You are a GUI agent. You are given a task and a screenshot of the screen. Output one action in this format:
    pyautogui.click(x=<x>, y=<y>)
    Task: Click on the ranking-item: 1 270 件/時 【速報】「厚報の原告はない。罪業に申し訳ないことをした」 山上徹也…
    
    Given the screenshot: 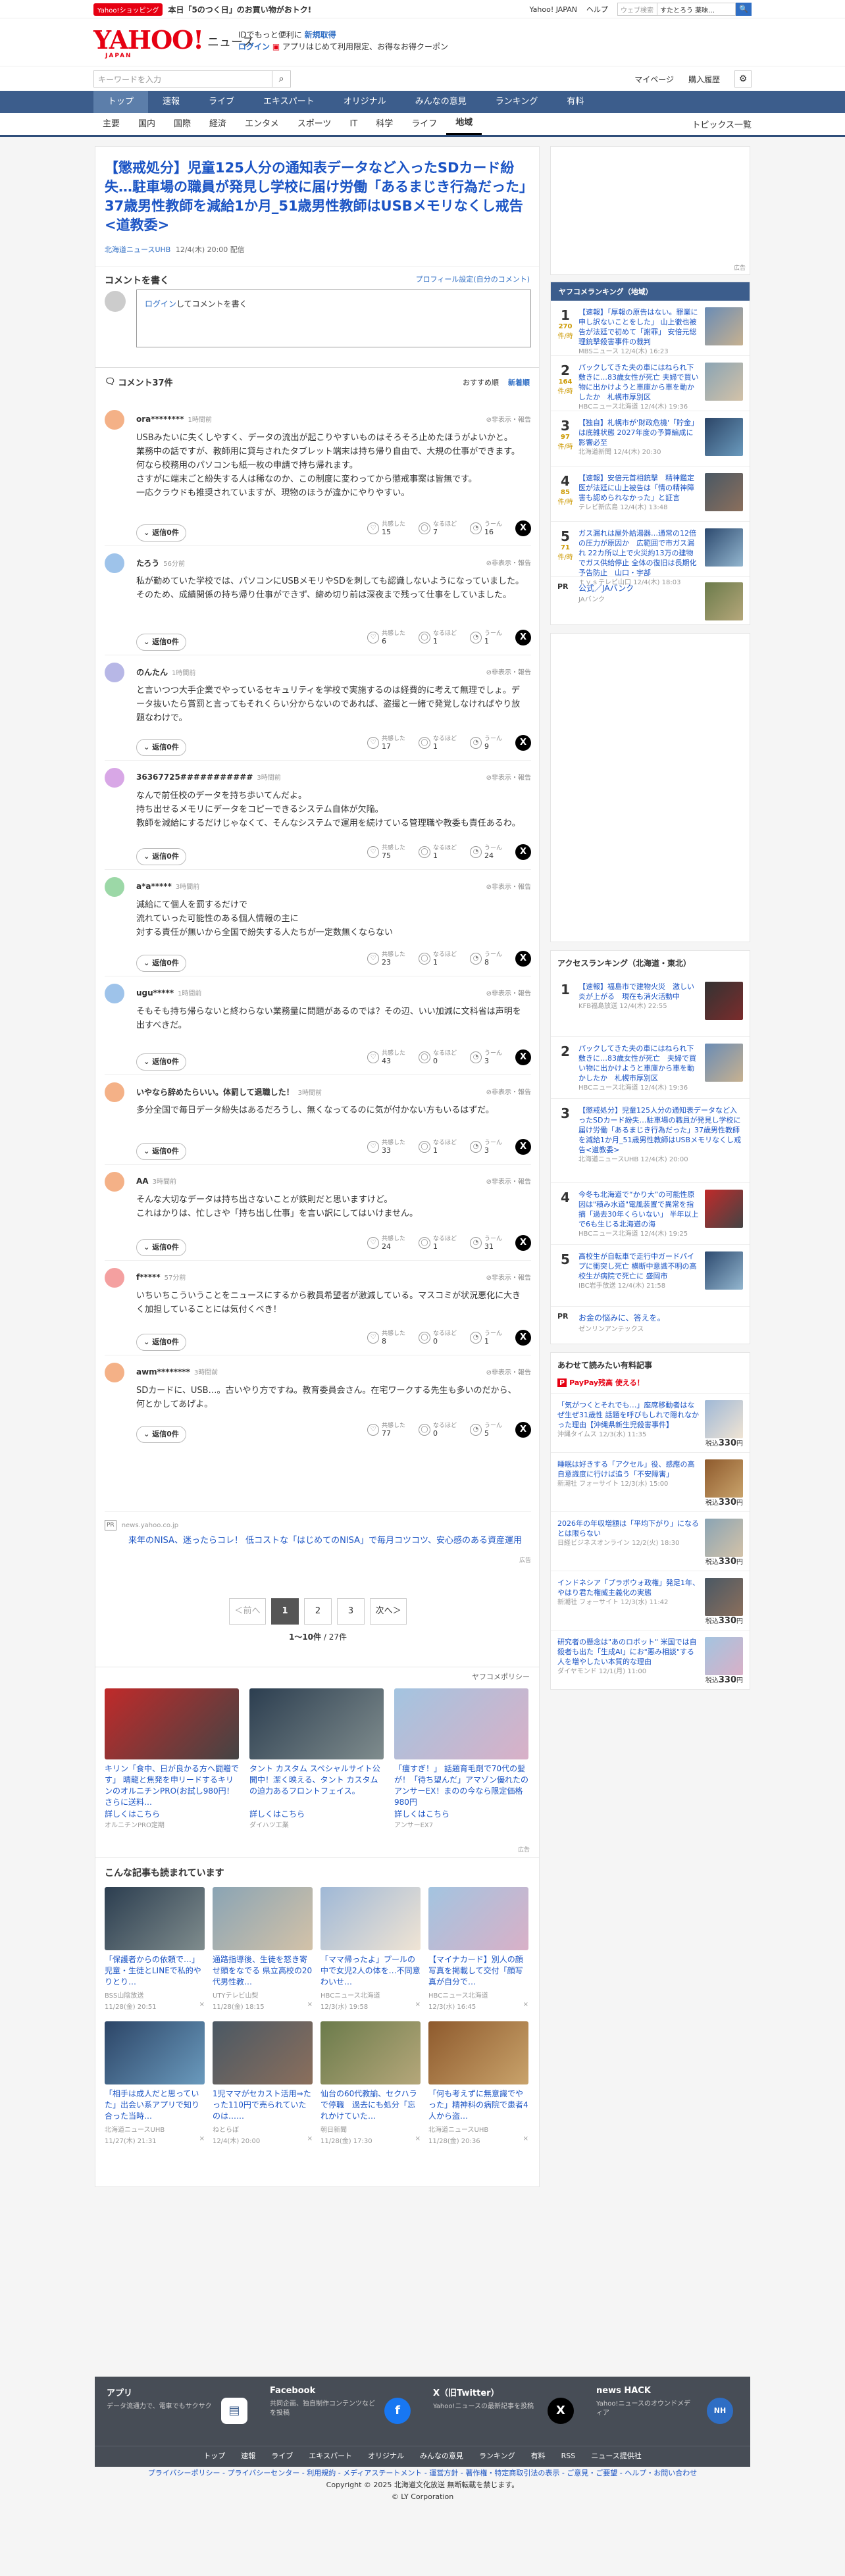 What is the action you would take?
    pyautogui.click(x=651, y=328)
    